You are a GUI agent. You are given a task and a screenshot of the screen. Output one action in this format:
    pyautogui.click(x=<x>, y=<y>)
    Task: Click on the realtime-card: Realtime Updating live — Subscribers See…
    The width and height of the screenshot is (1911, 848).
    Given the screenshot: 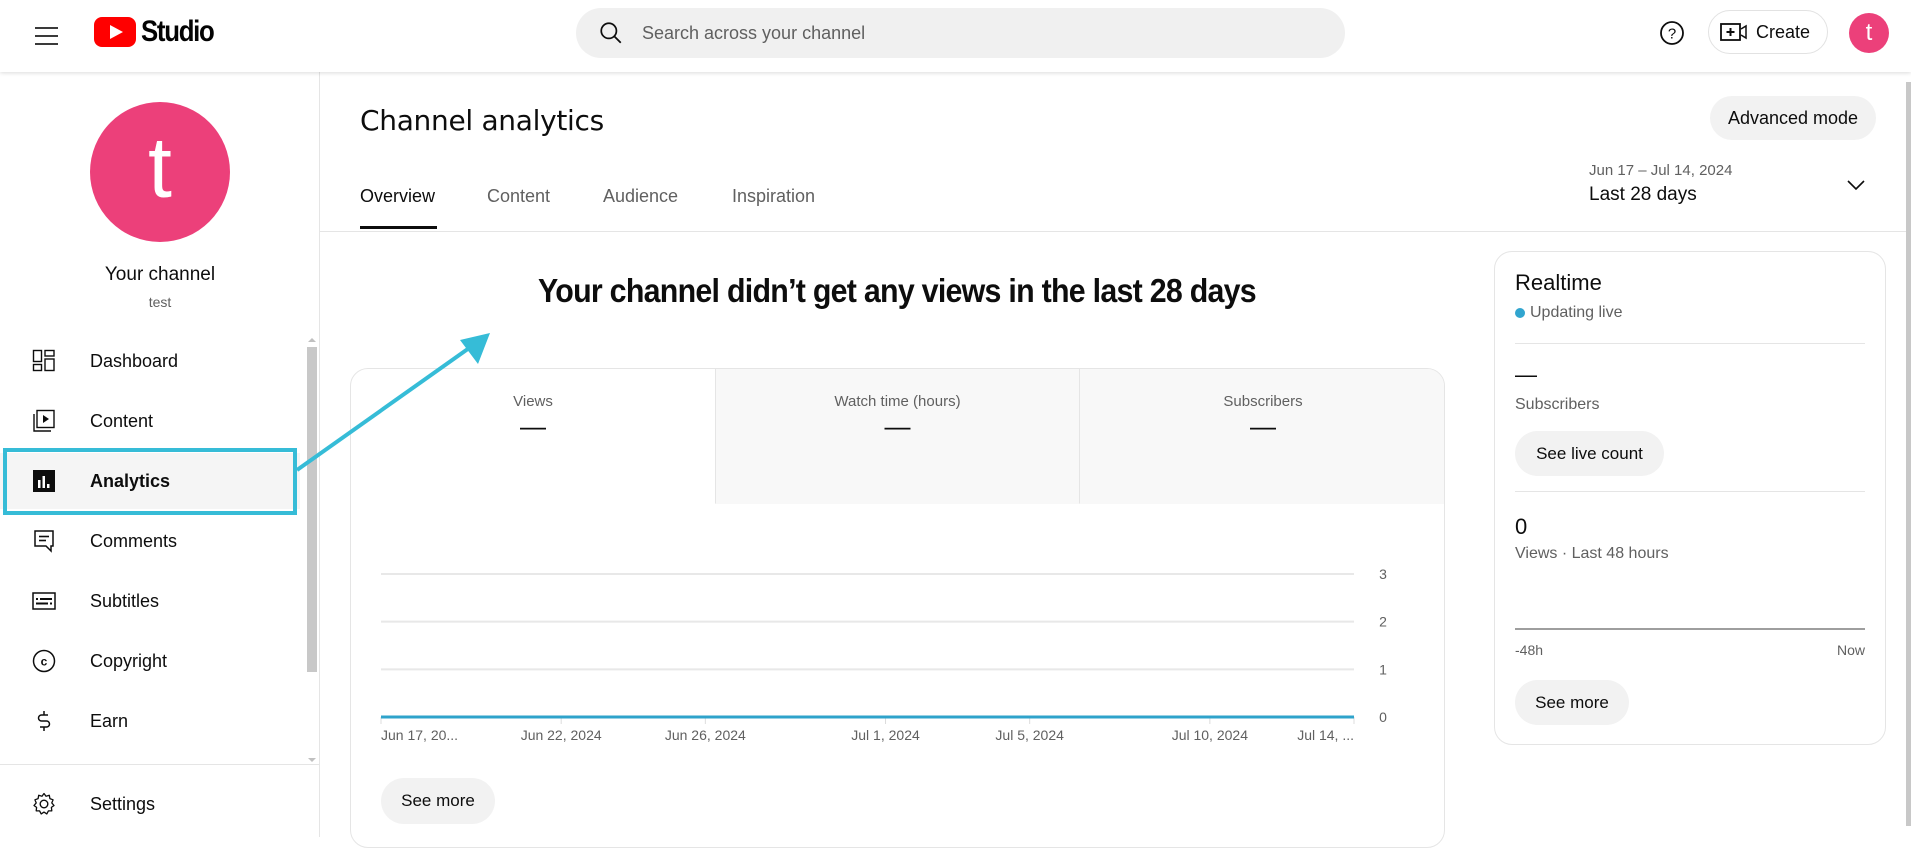 What is the action you would take?
    pyautogui.click(x=1690, y=498)
    